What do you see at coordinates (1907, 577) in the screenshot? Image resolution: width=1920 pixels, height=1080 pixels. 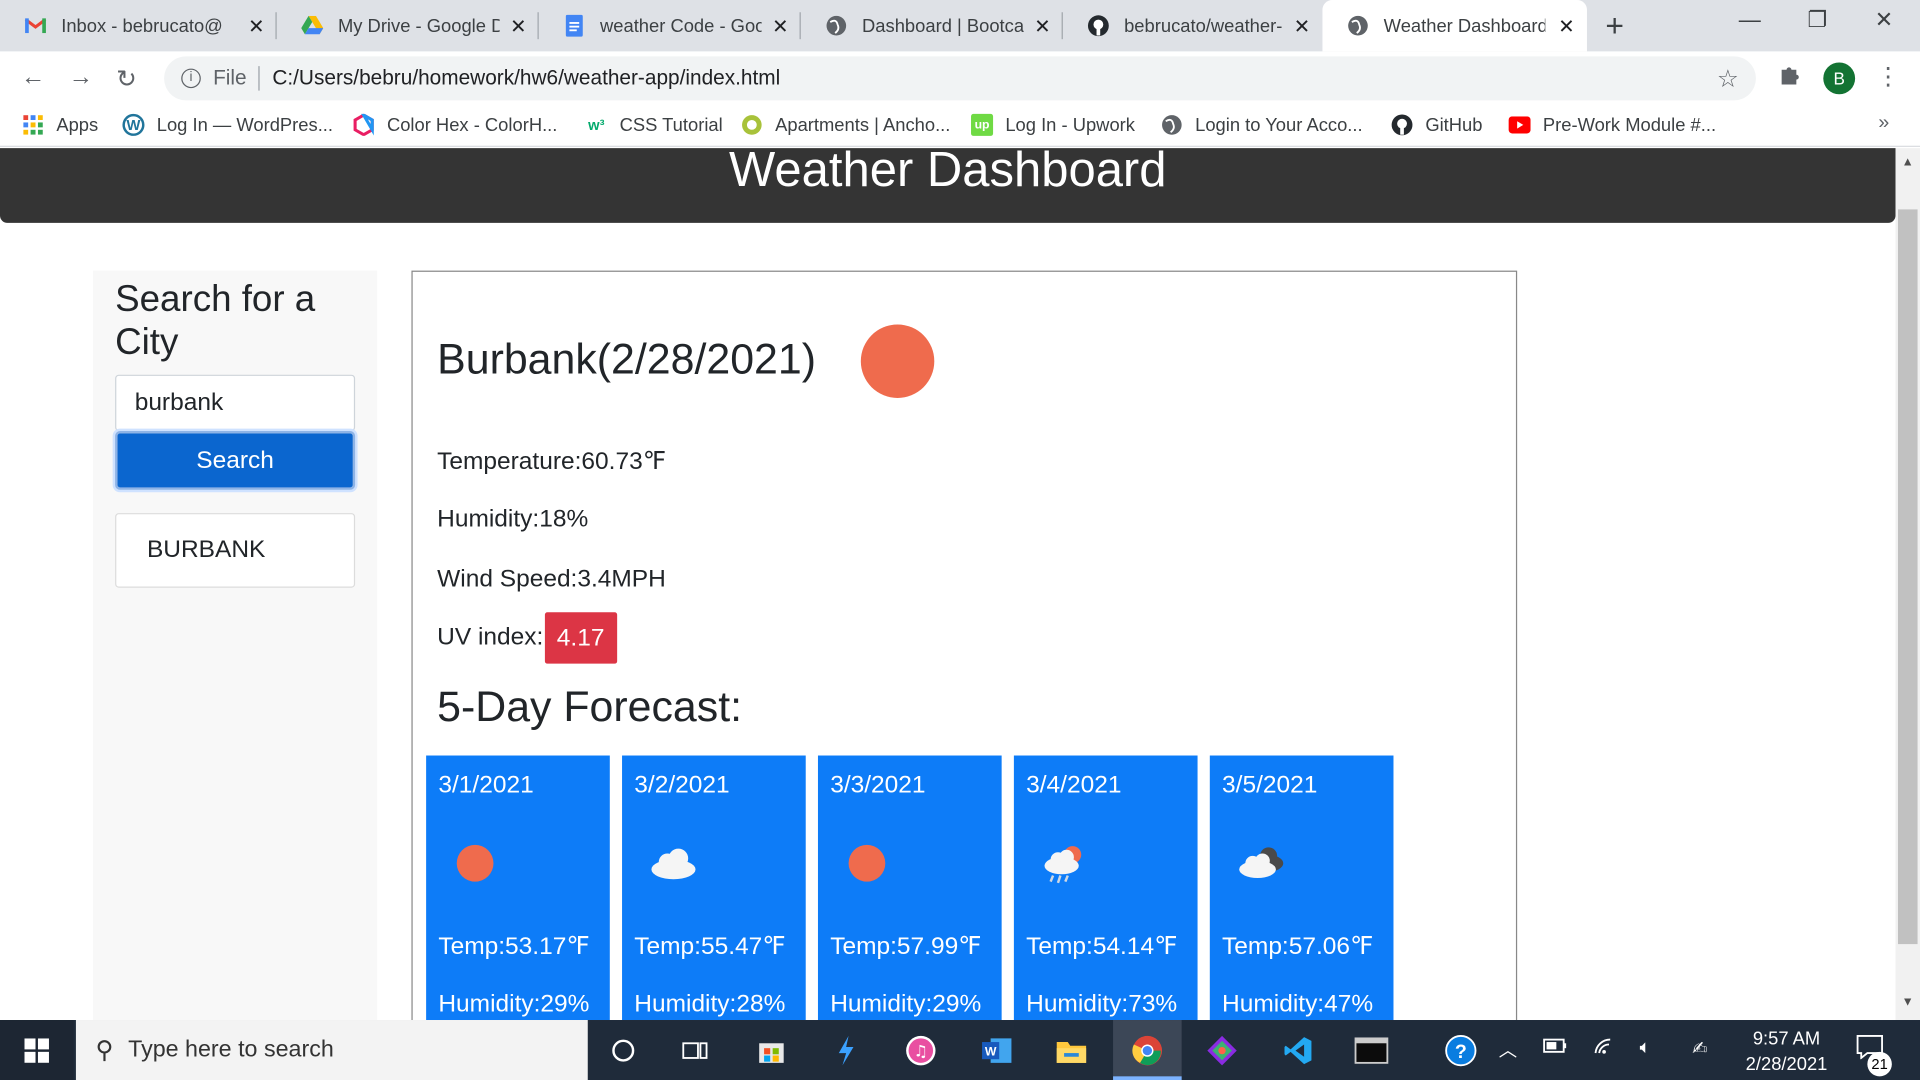 I see `scrollbar-thumb` at bounding box center [1907, 577].